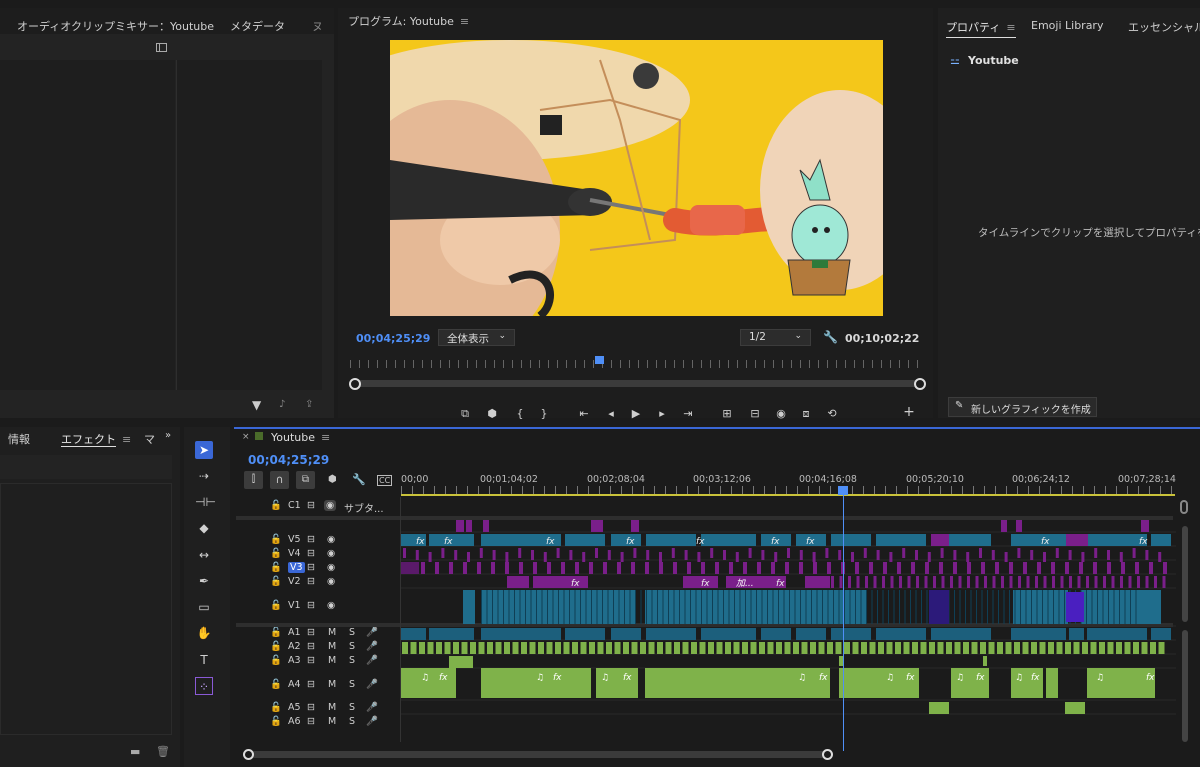  I want to click on tab-emoji-library: Emoji Library, so click(1067, 25).